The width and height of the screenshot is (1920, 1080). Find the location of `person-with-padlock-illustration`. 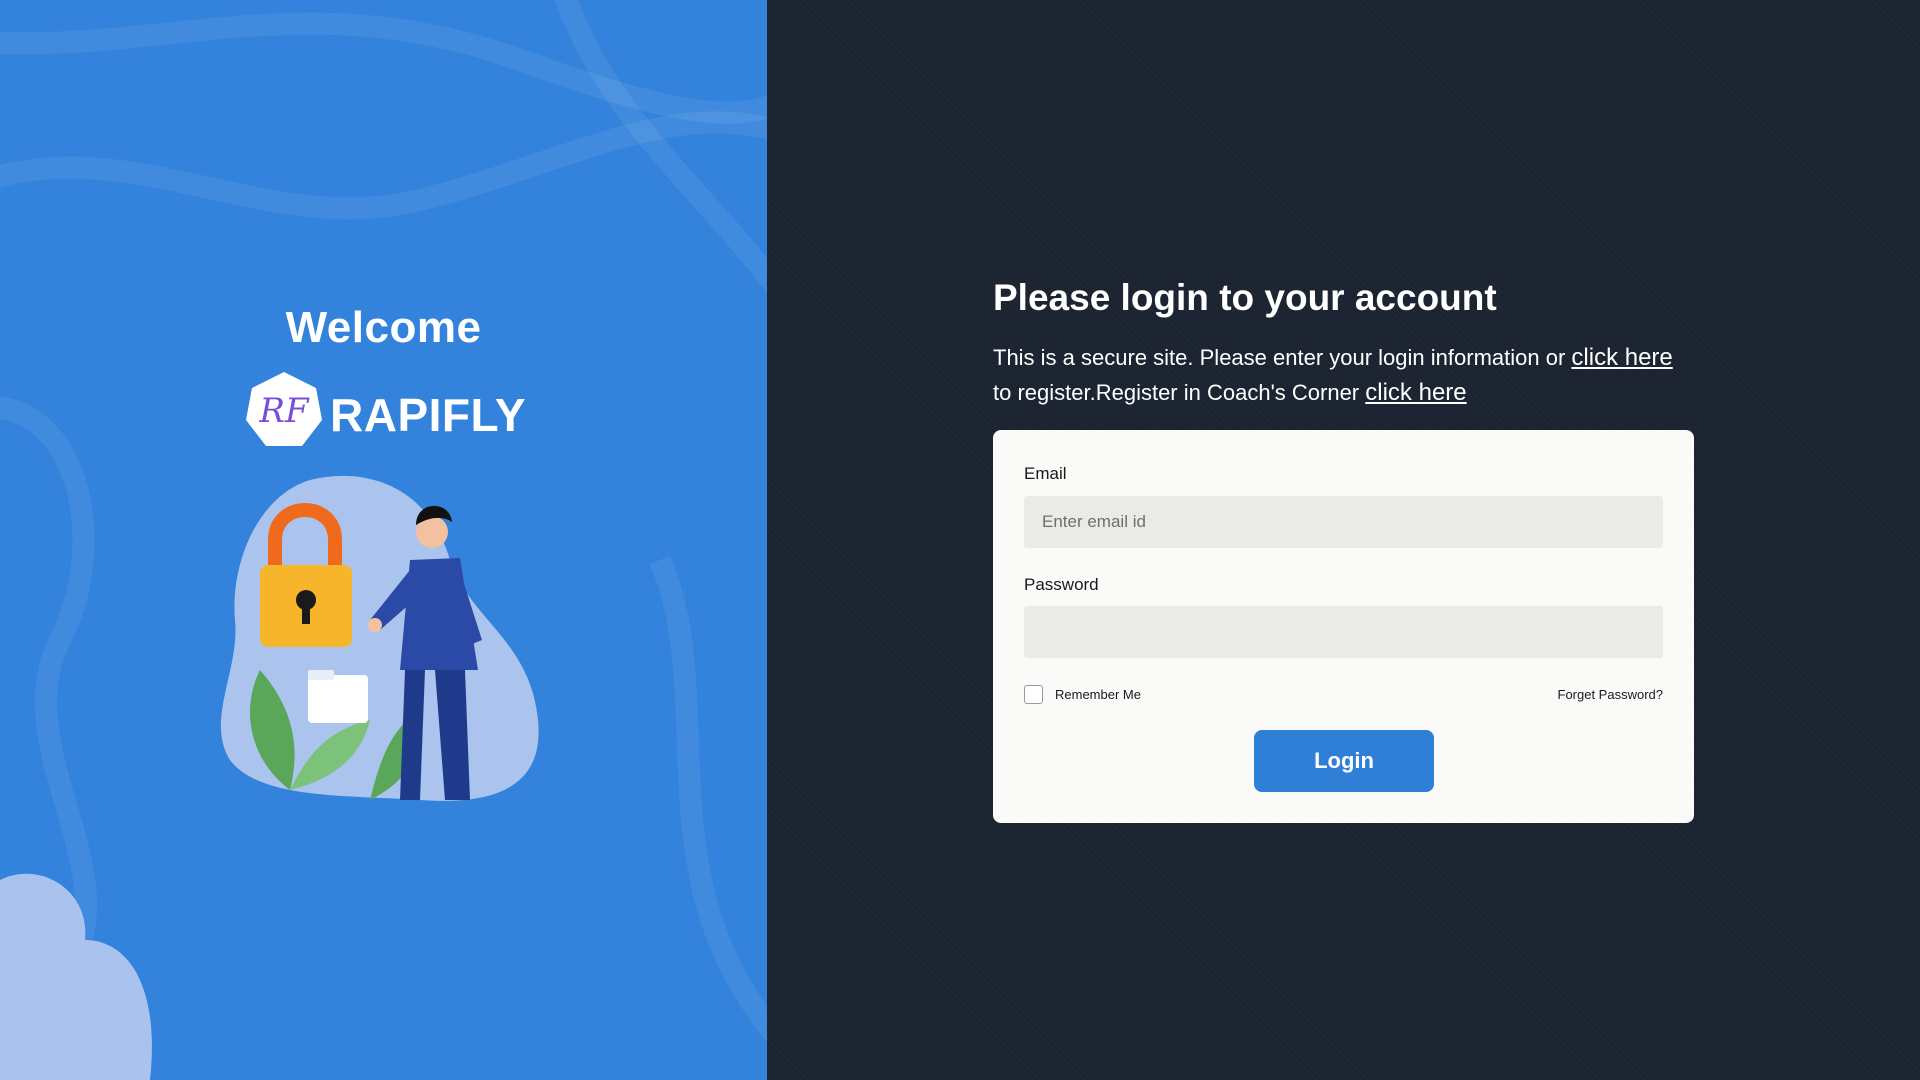

person-with-padlock-illustration is located at coordinates (379, 638).